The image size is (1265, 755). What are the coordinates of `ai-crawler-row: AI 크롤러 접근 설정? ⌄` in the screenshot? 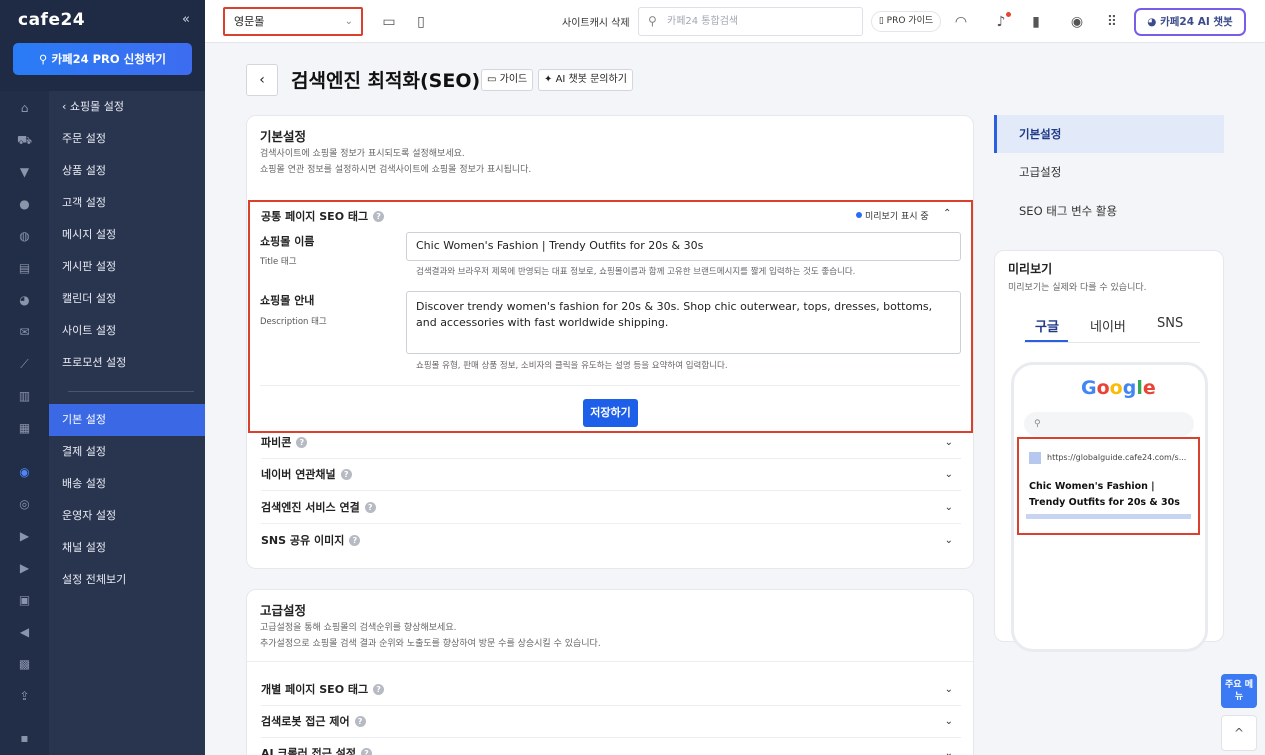 It's located at (611, 746).